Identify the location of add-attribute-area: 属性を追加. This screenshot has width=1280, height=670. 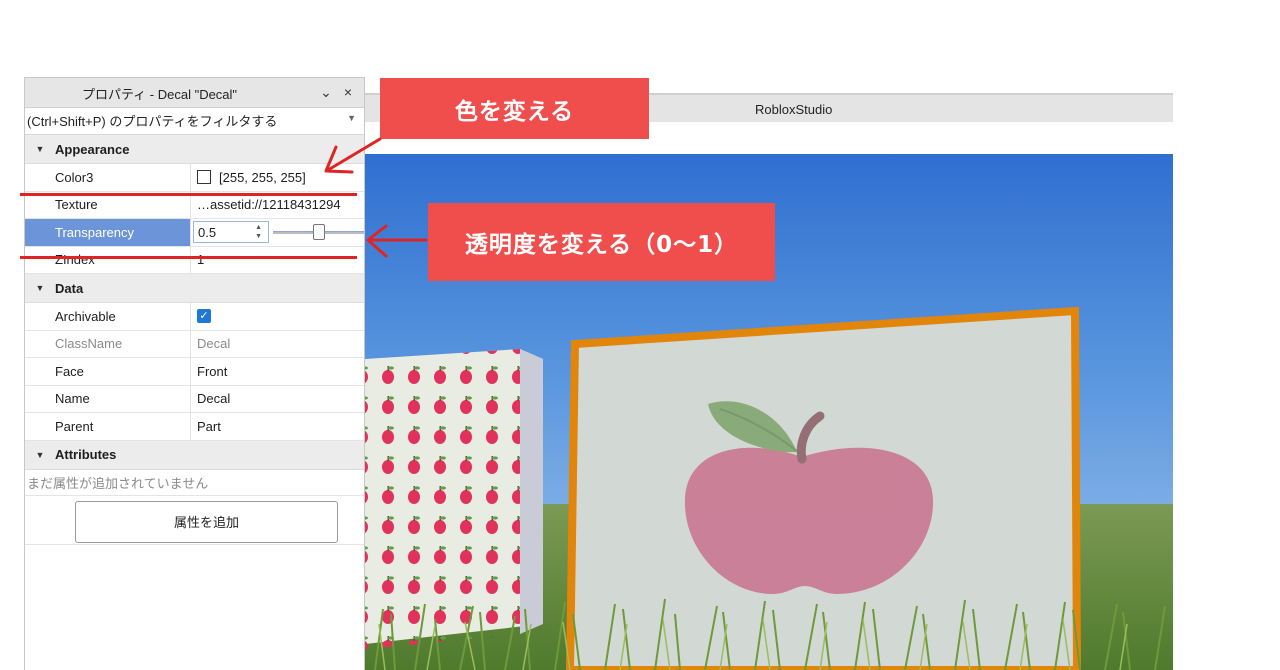
(194, 520).